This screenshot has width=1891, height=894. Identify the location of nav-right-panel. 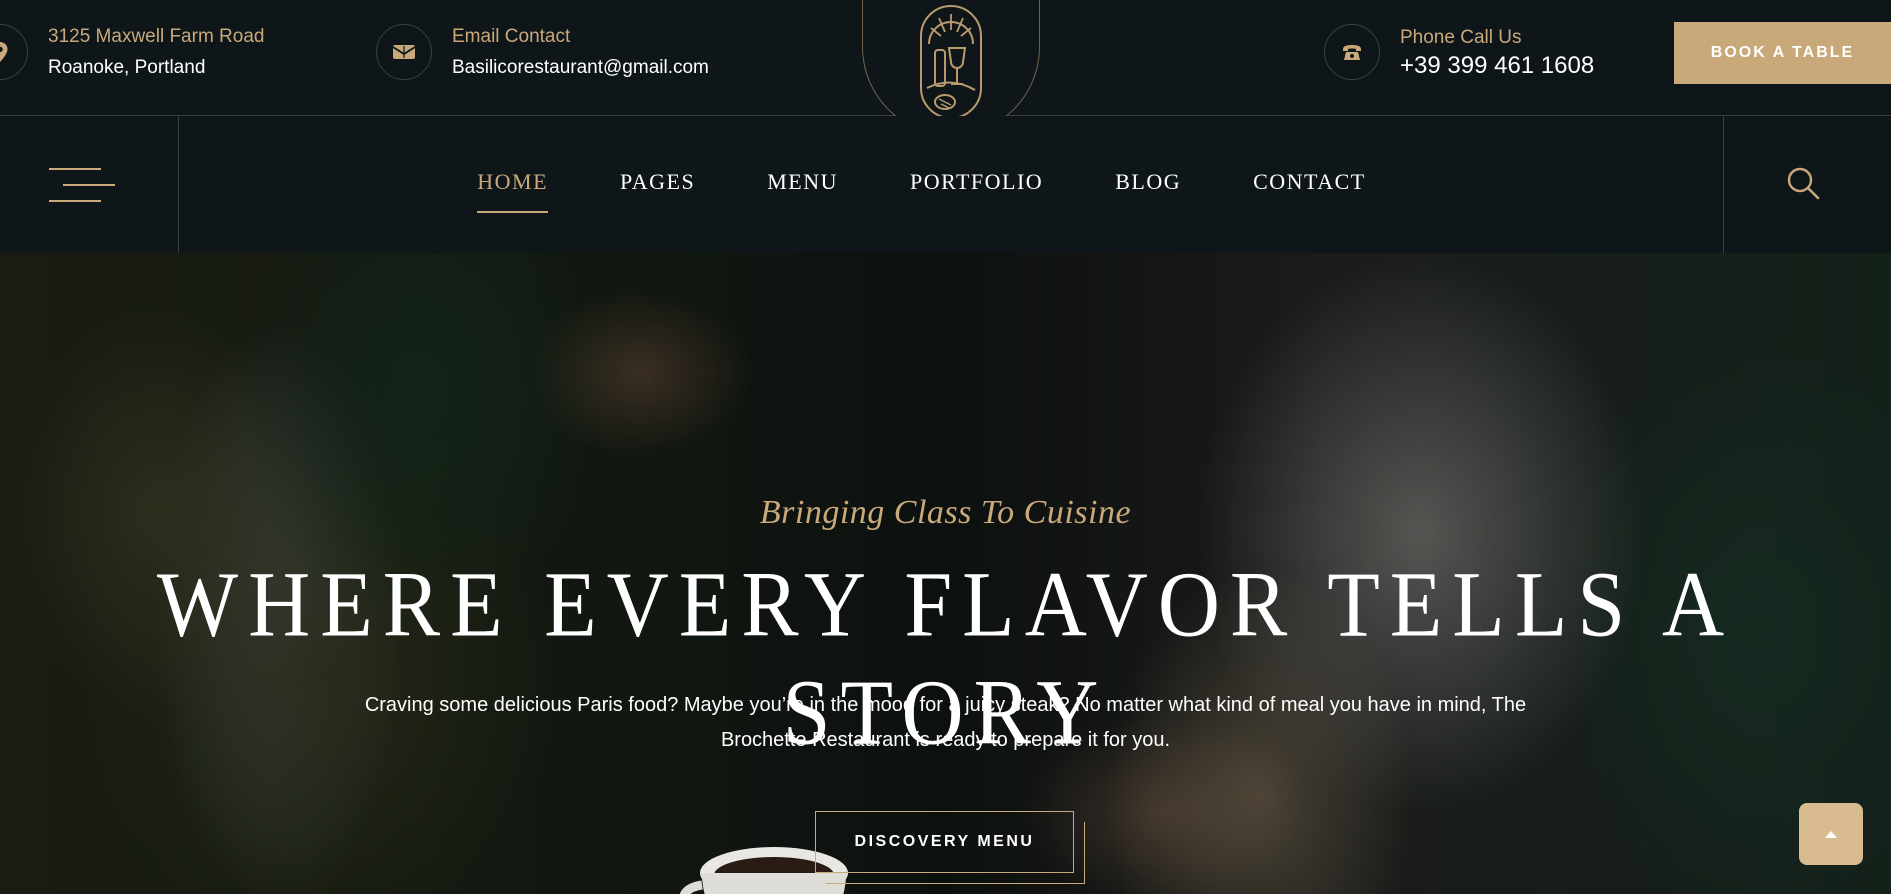
(1807, 184).